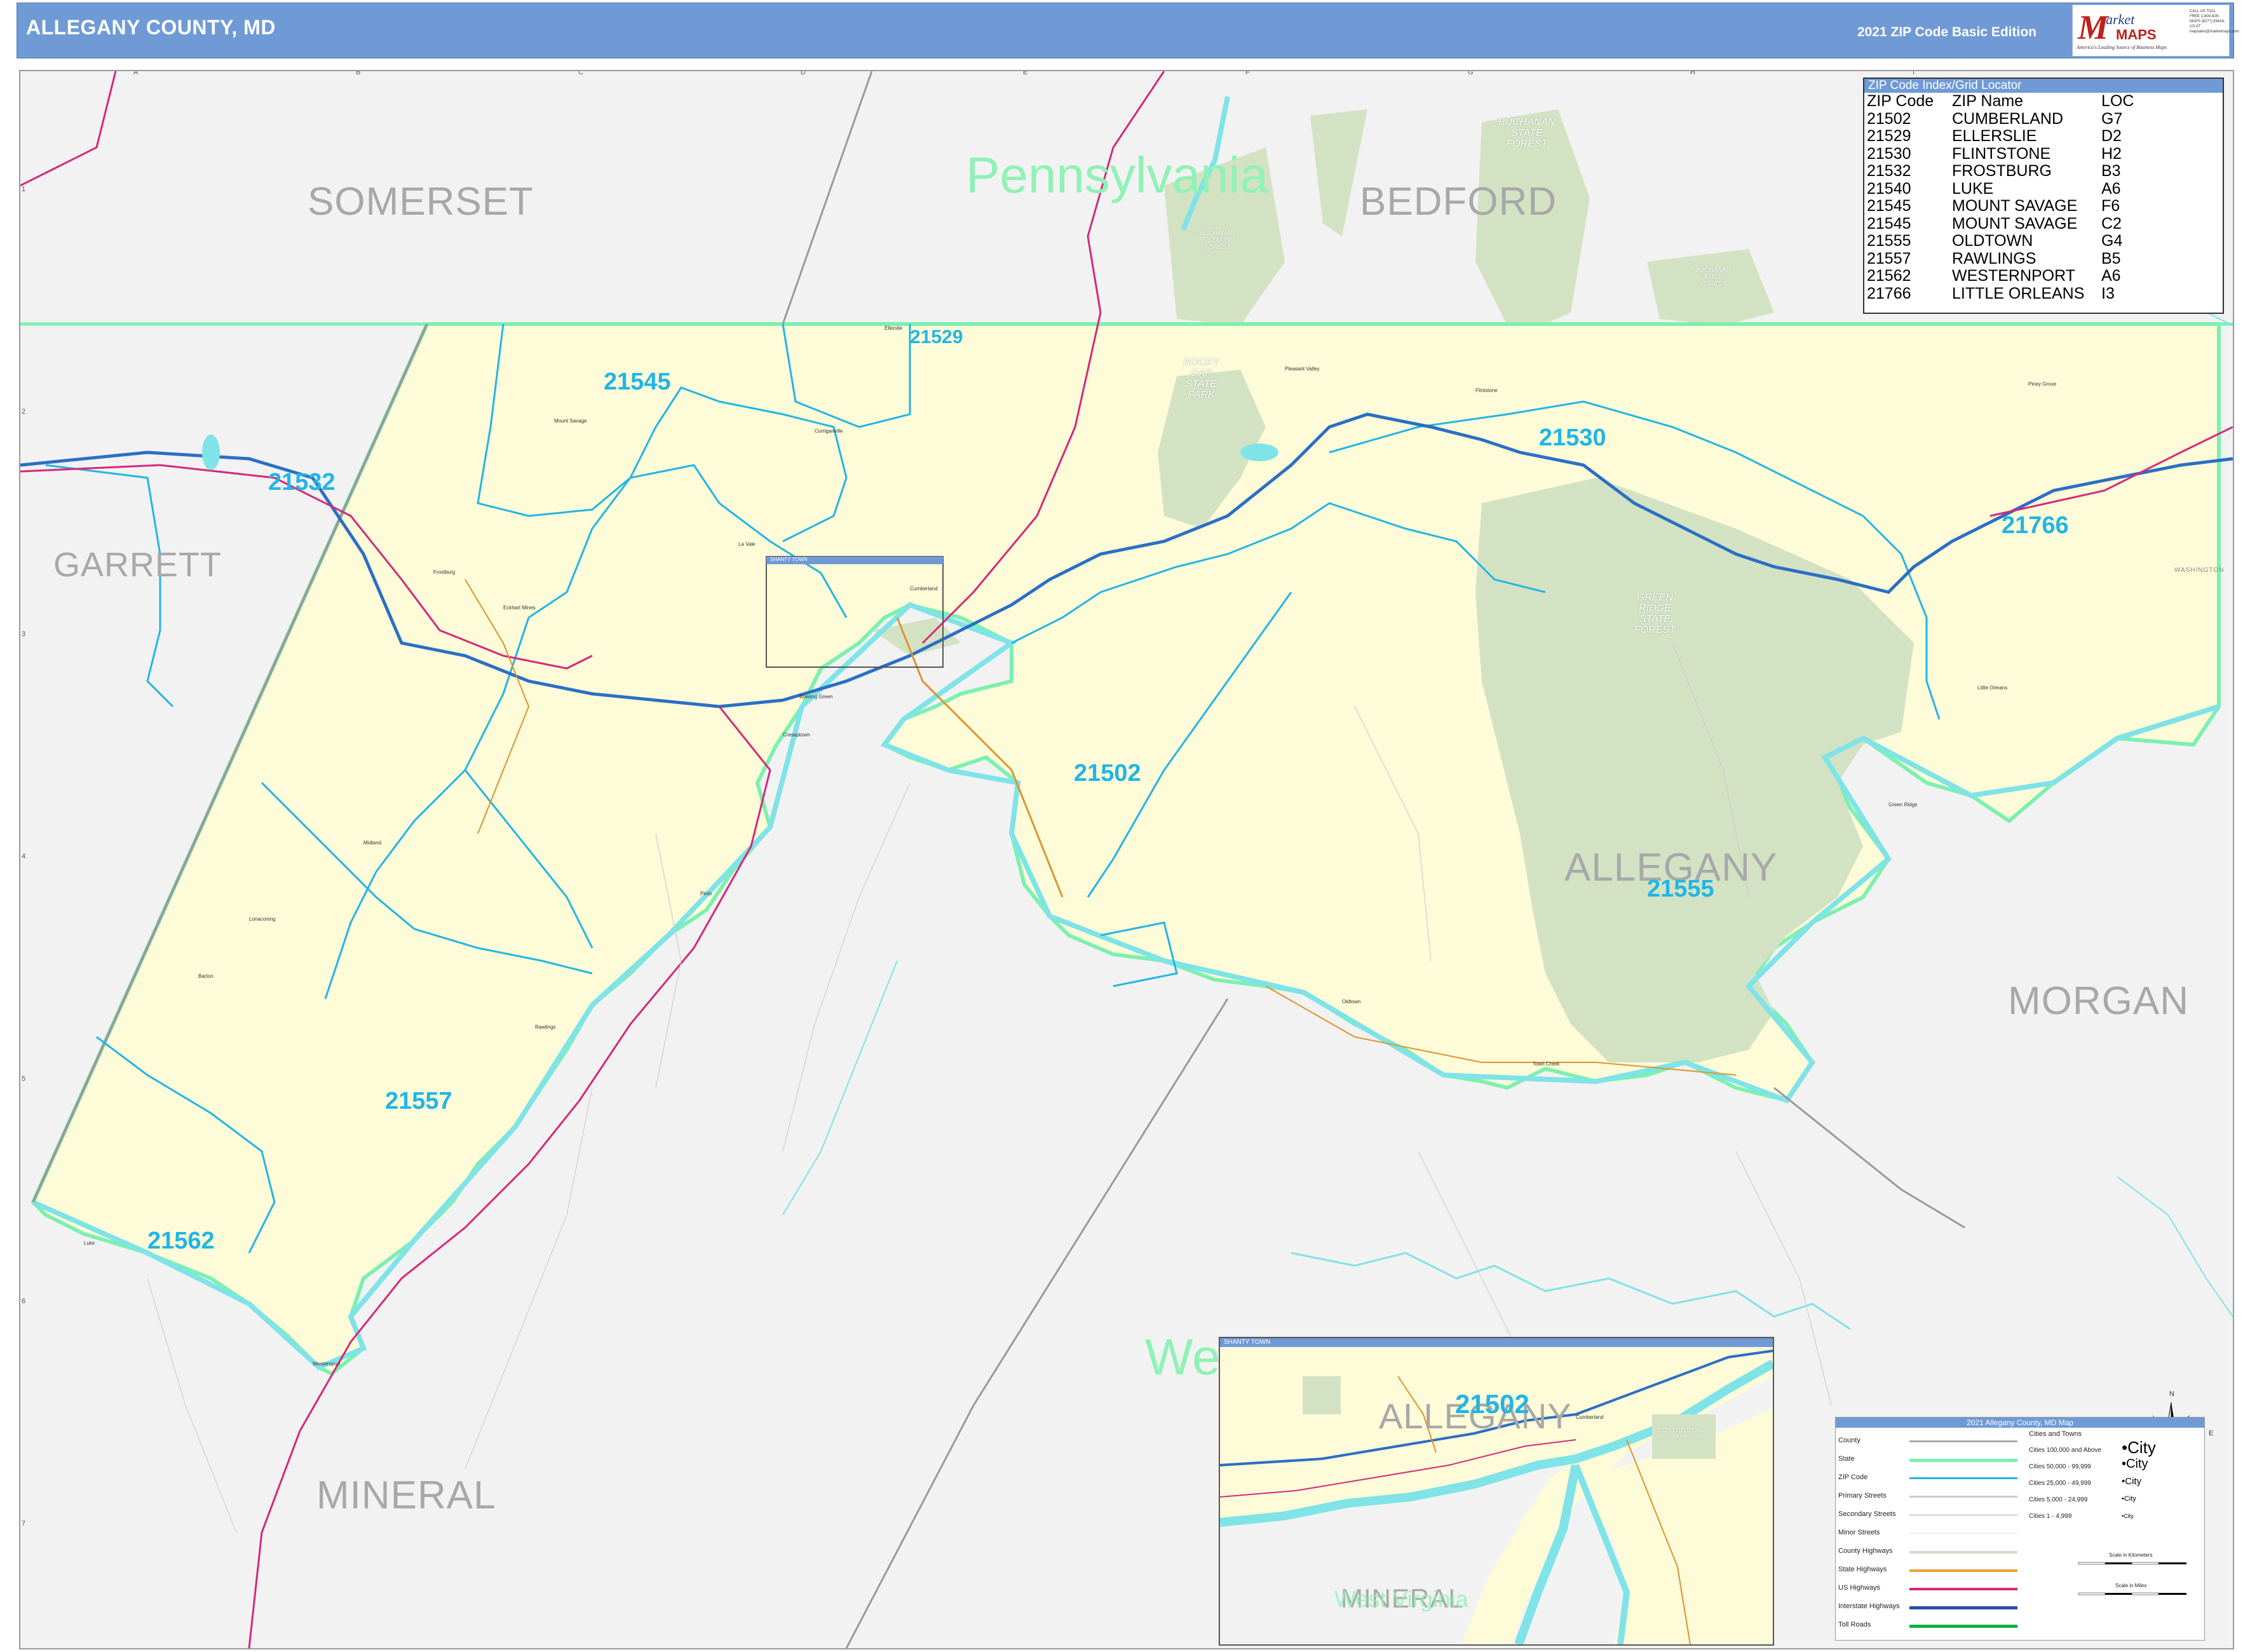 This screenshot has height=1652, width=2250. I want to click on lake-habeeb, so click(1259, 452).